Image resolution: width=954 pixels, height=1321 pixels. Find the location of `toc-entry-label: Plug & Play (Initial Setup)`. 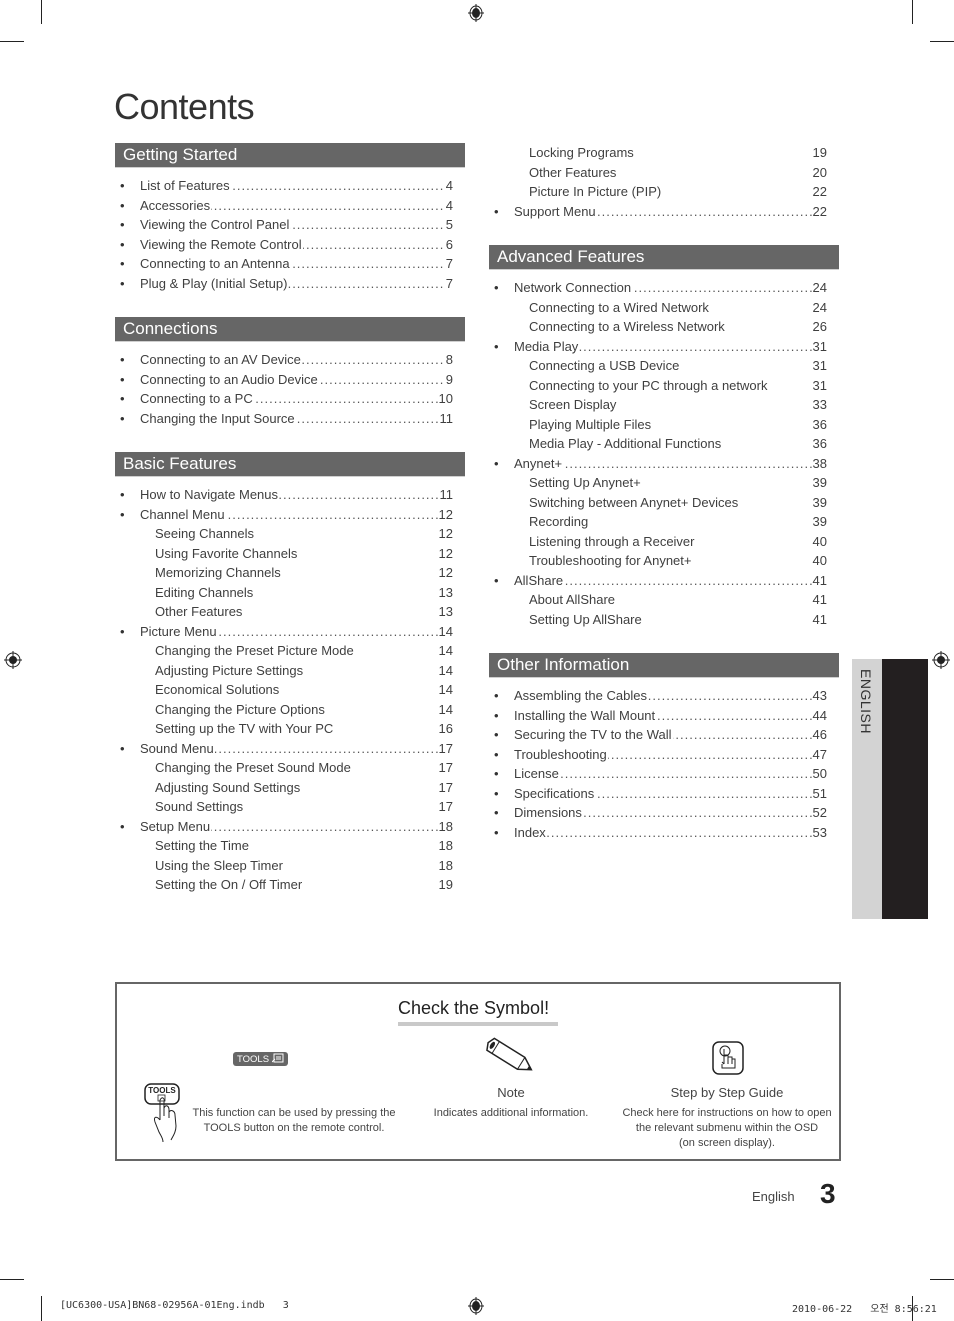

toc-entry-label: Plug & Play (Initial Setup) is located at coordinates (214, 283).